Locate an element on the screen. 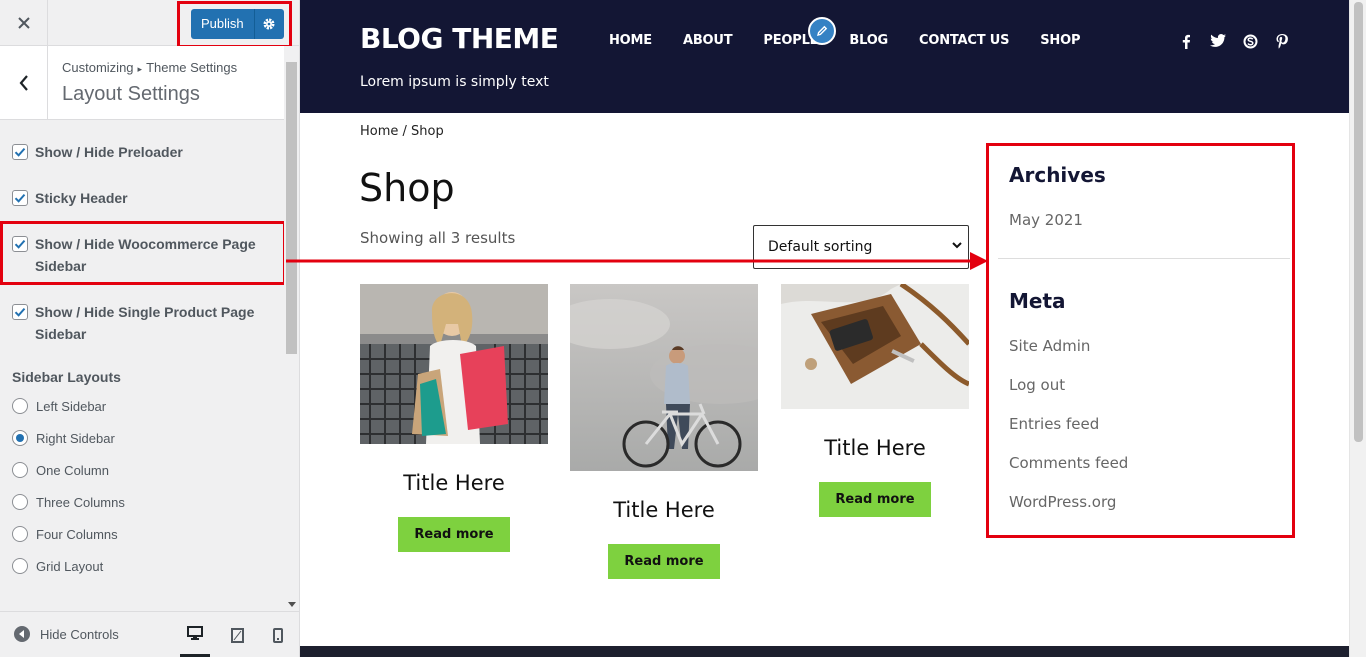 The width and height of the screenshot is (1366, 657). radio-label: Left Sidebar is located at coordinates (71, 406).